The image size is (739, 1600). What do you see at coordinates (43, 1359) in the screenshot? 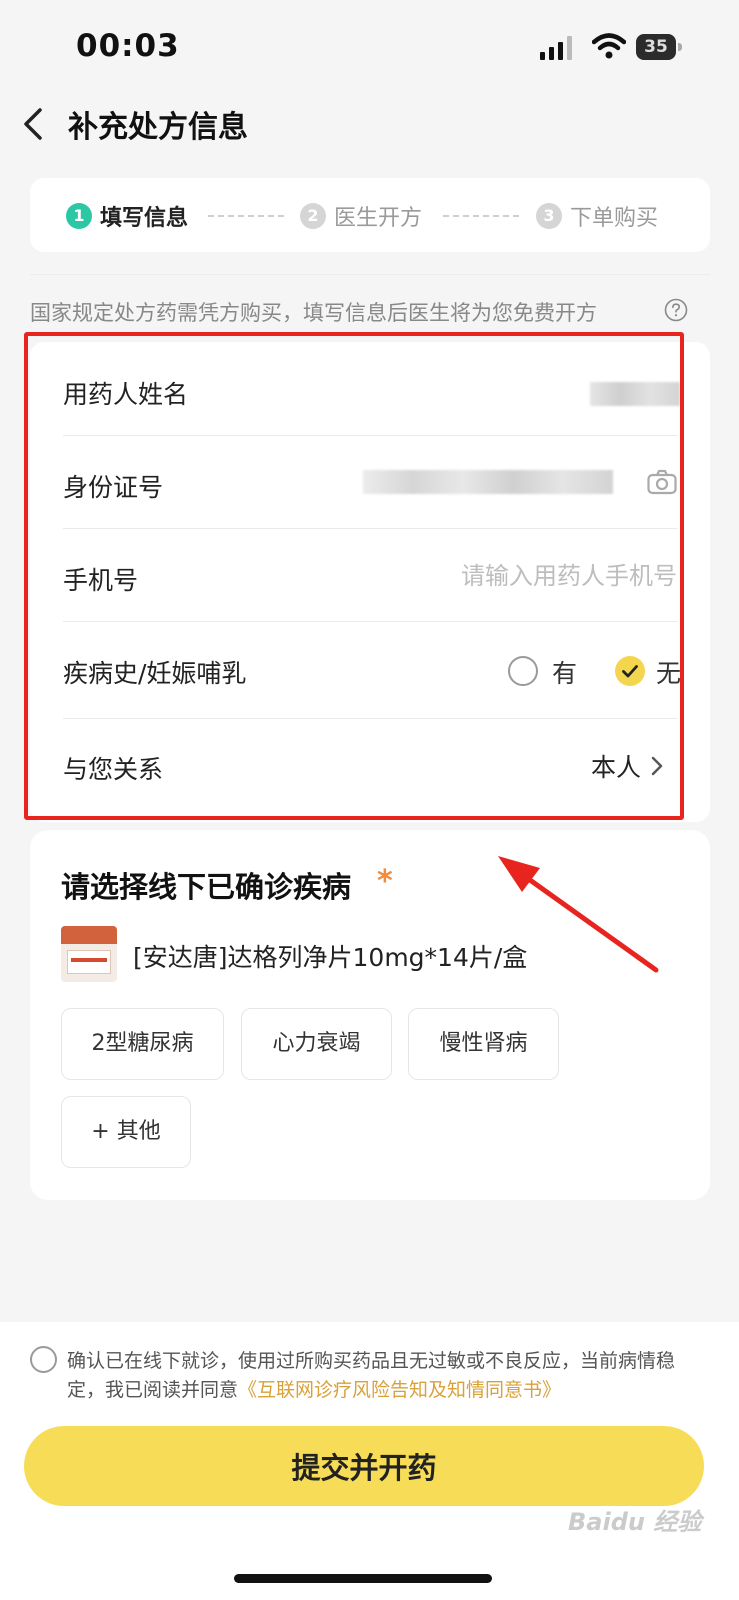
I see `agreement-checkbox` at bounding box center [43, 1359].